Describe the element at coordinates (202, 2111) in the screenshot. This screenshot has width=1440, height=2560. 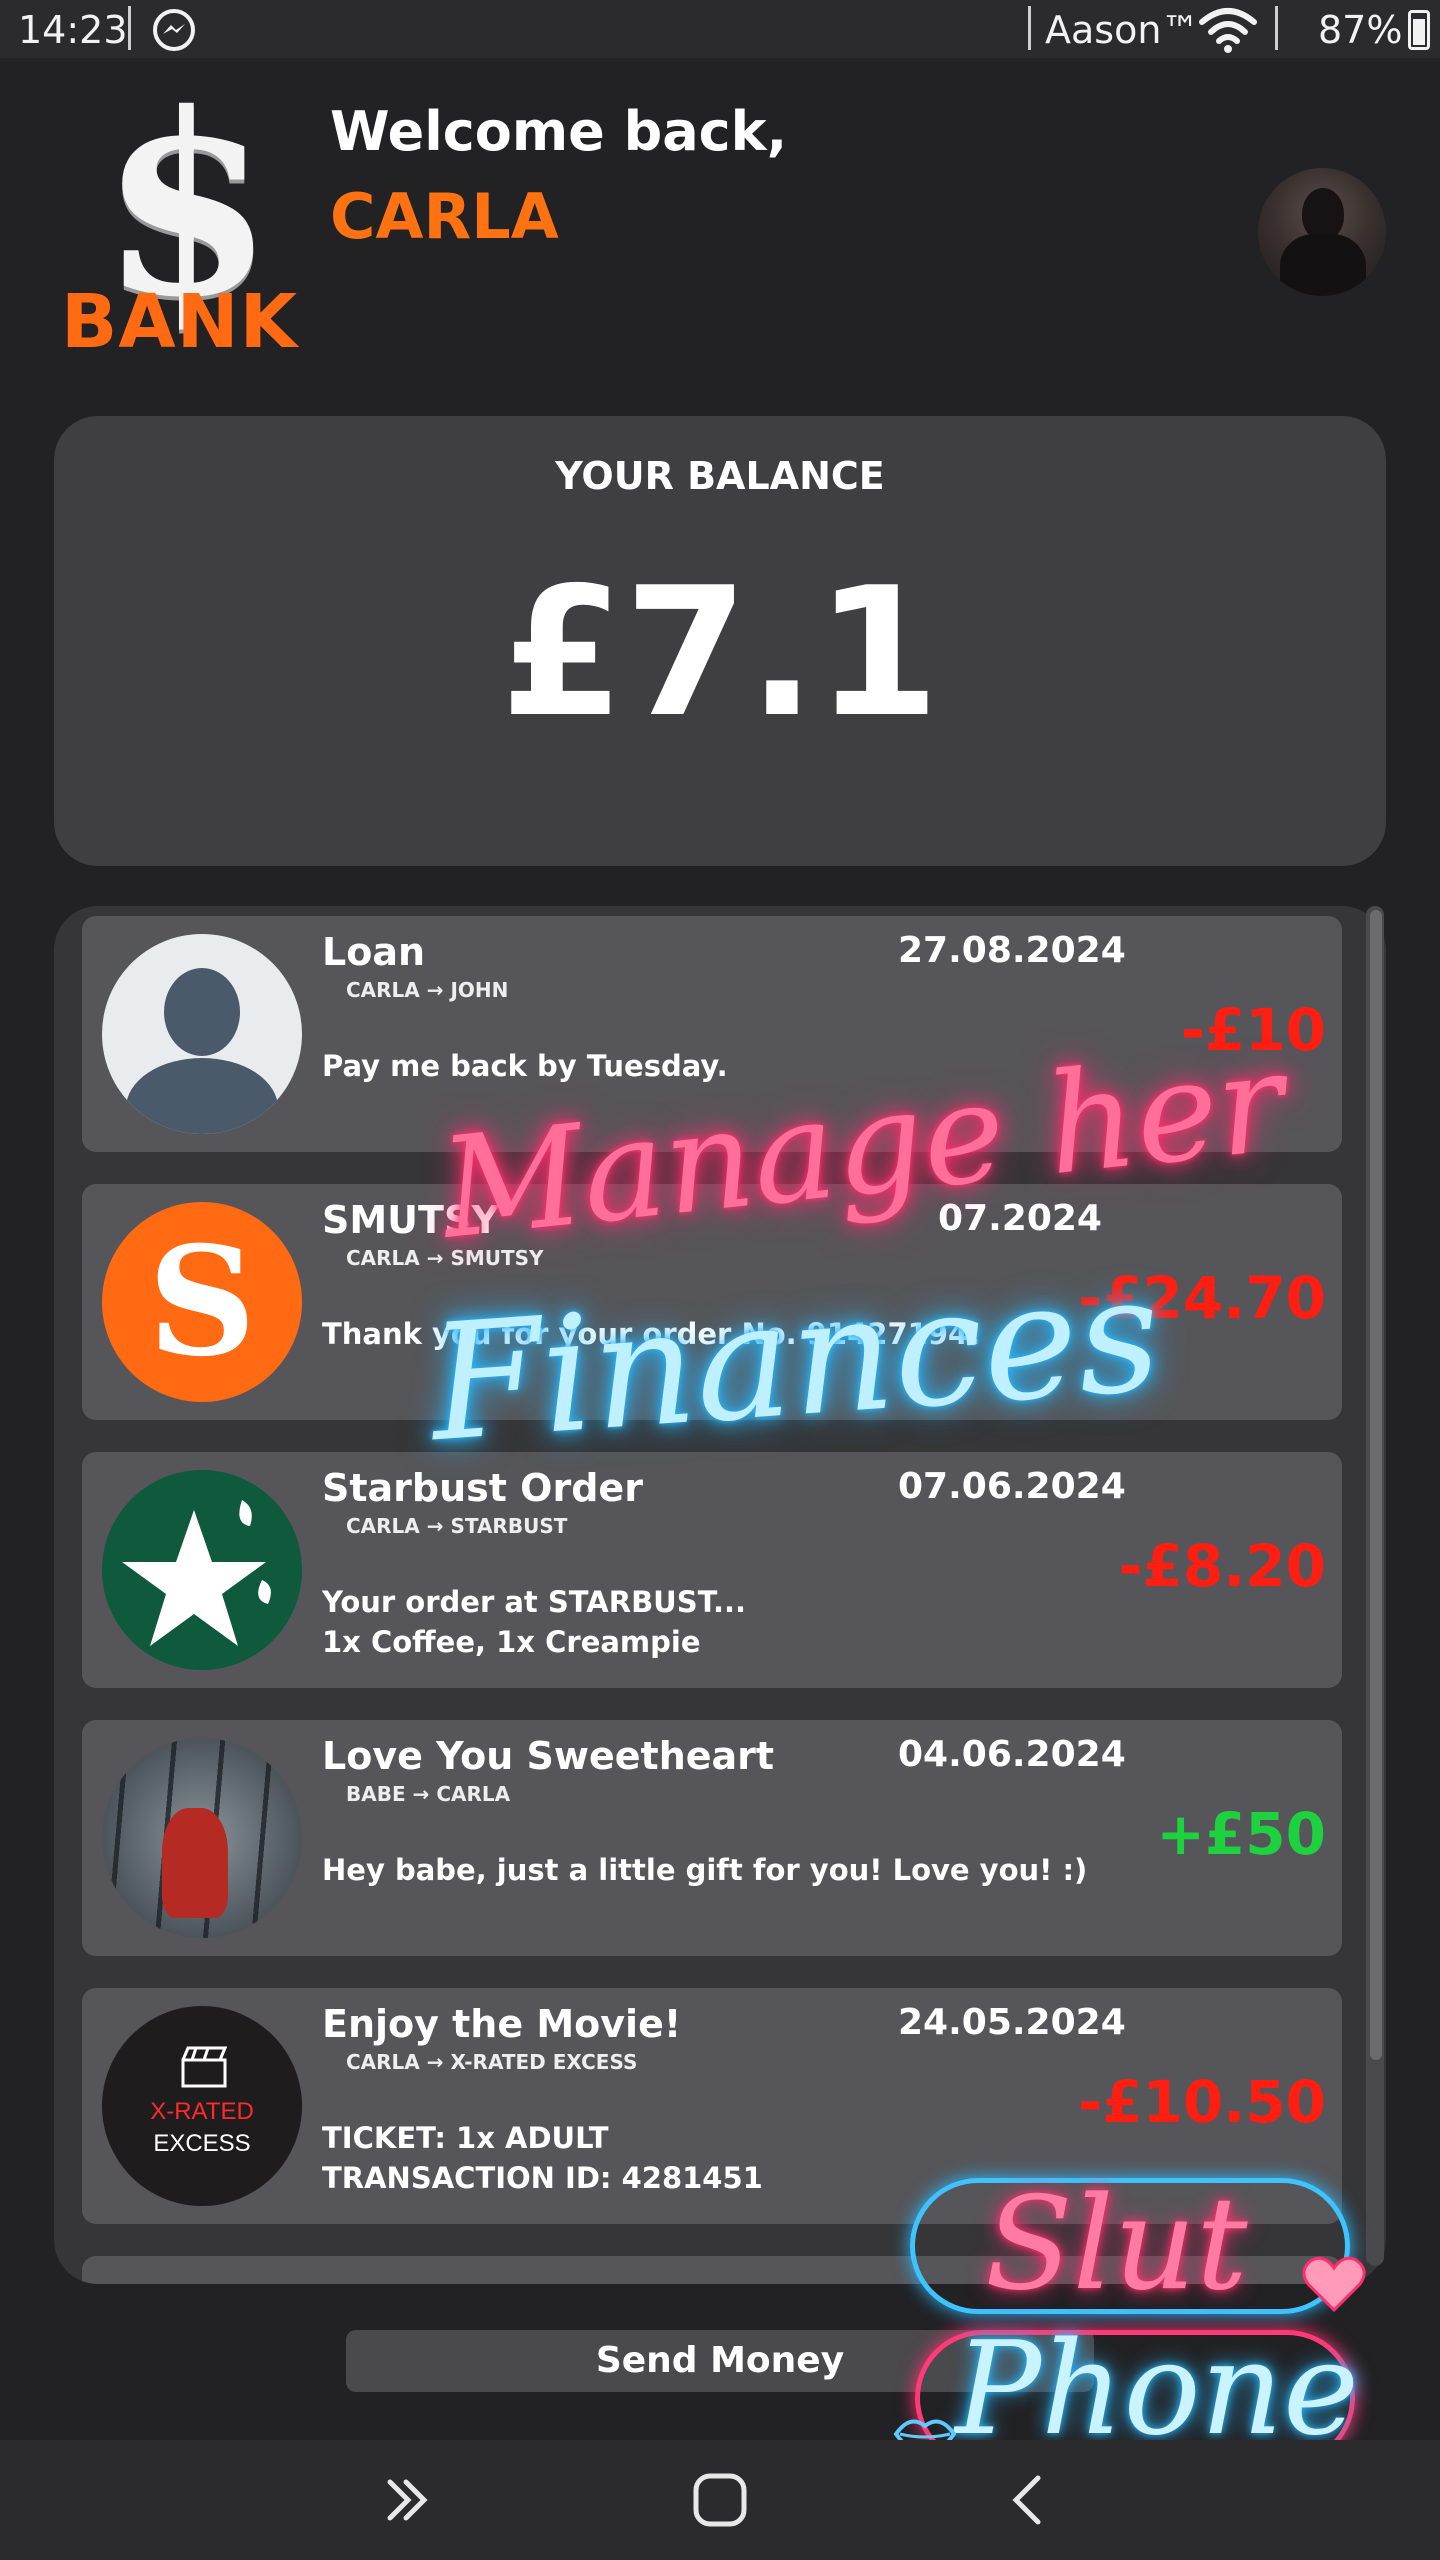
I see `icon-text-xrated: X-RATED` at that location.